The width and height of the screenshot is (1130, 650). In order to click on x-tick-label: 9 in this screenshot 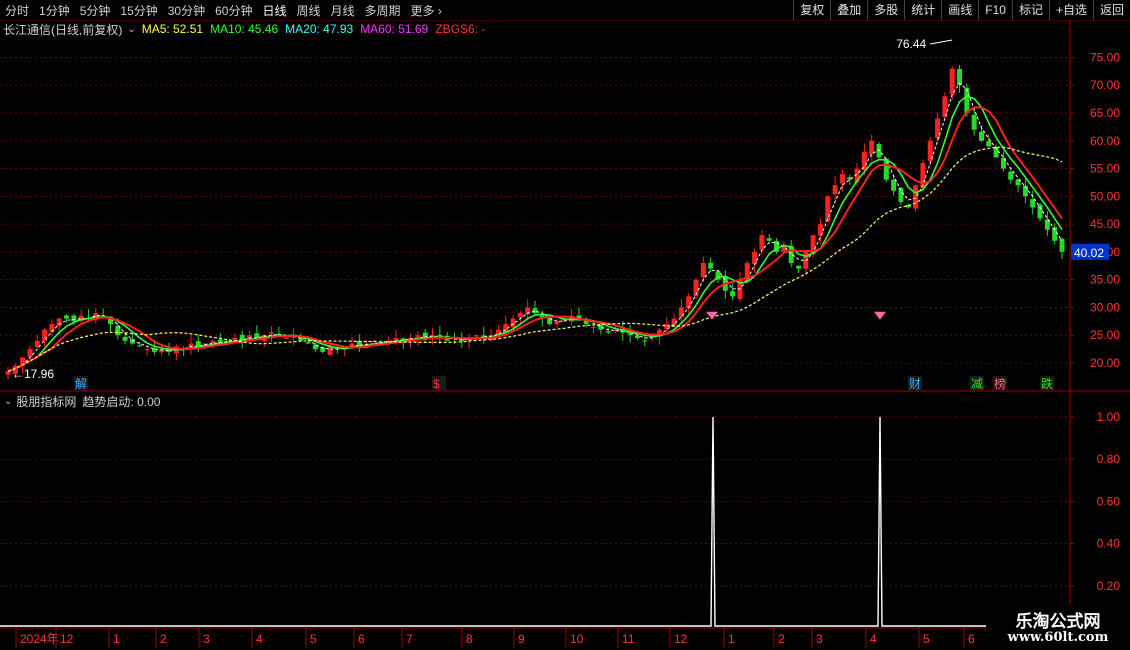, I will do `click(521, 639)`.